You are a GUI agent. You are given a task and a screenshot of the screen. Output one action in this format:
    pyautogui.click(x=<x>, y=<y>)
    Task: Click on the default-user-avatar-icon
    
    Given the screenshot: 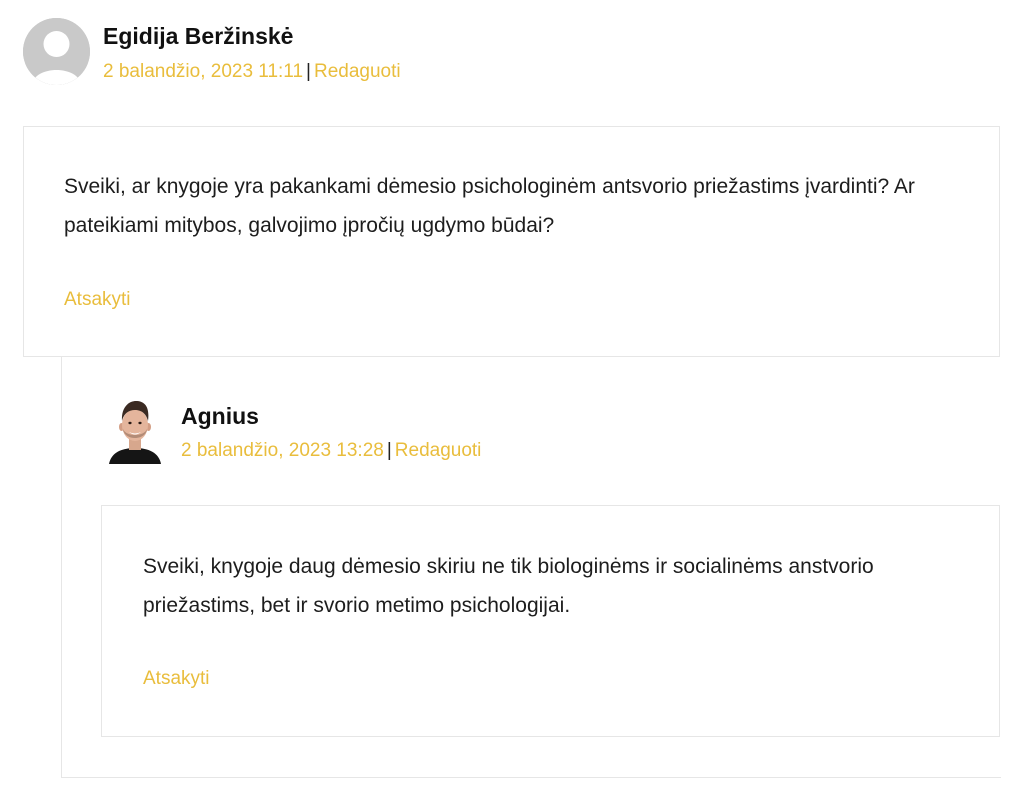 What is the action you would take?
    pyautogui.click(x=56, y=51)
    